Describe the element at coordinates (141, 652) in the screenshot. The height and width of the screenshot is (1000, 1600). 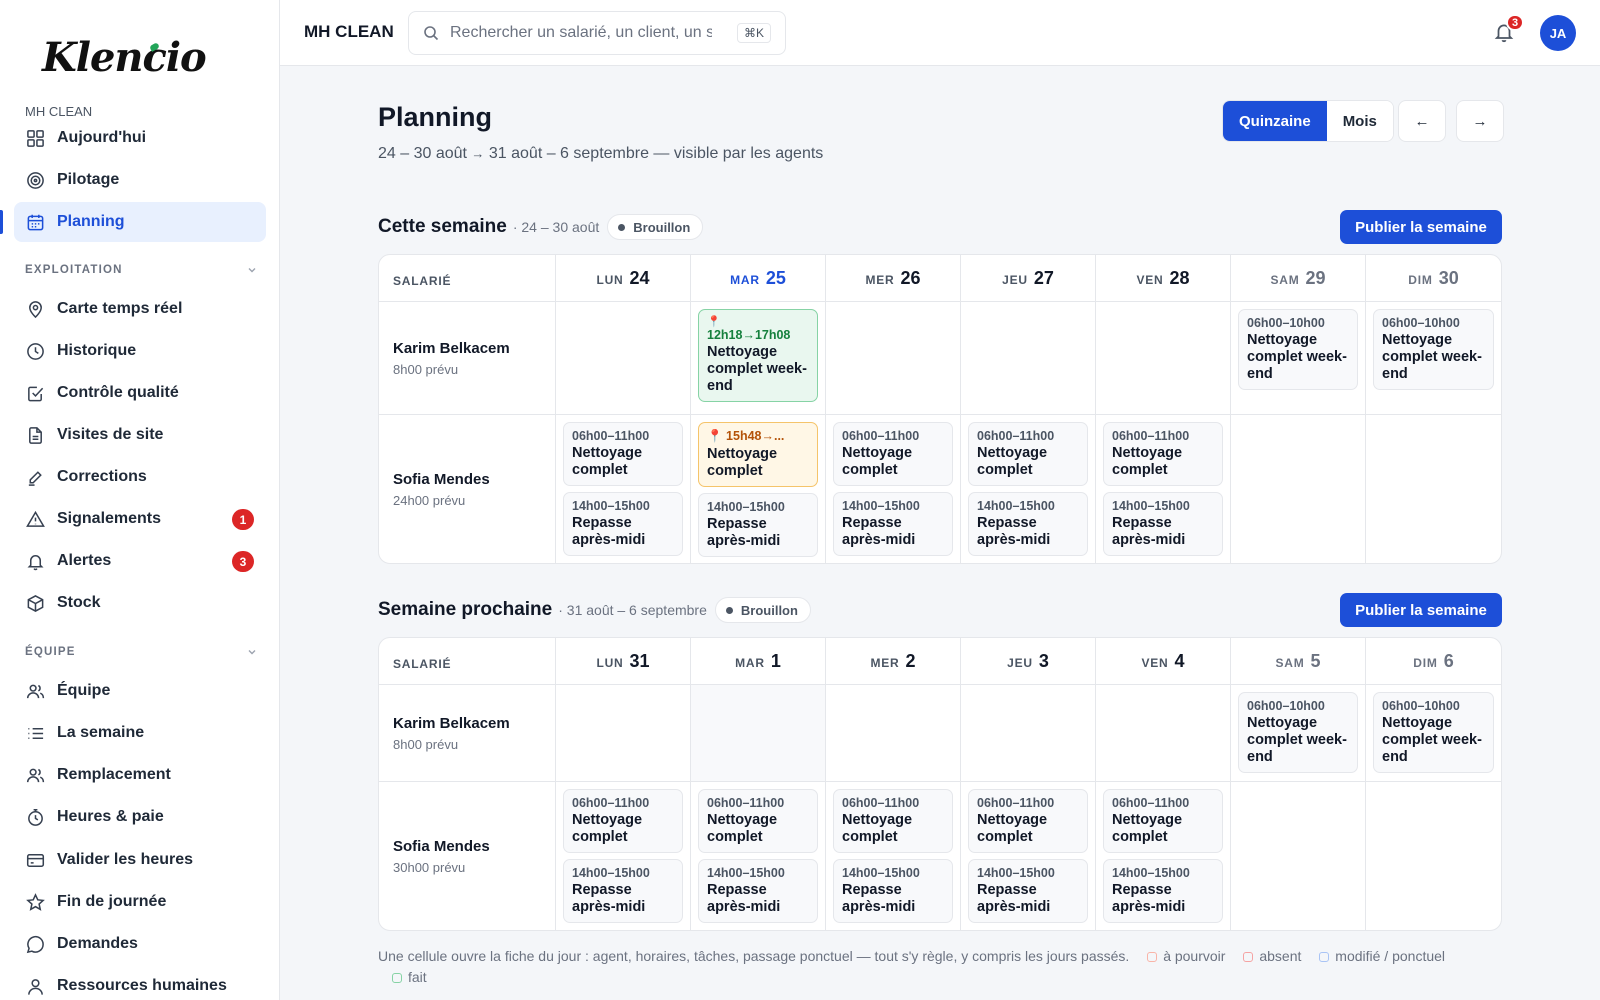
I see `section-equipe: ÉQUIPE` at that location.